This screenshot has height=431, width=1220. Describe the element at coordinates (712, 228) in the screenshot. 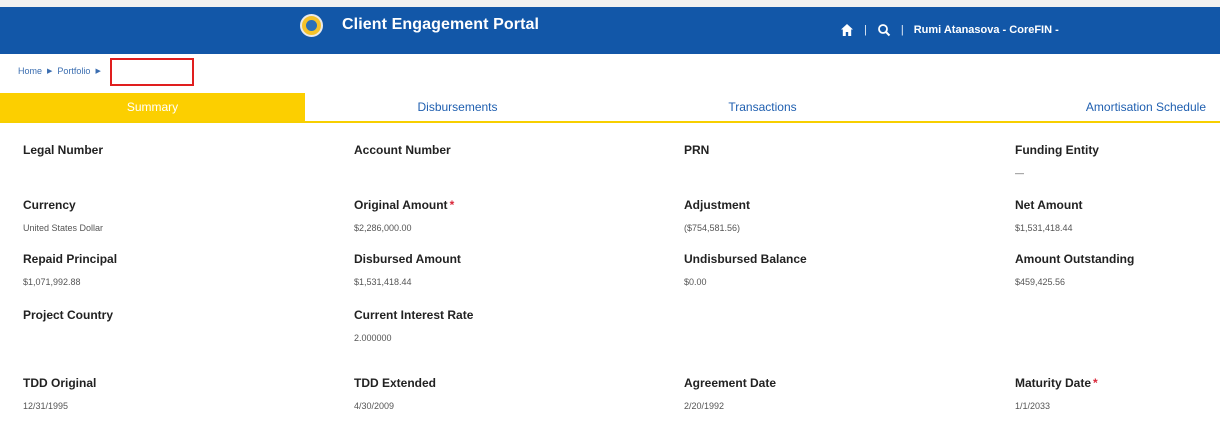

I see `field-value: ($754,581.56)` at that location.